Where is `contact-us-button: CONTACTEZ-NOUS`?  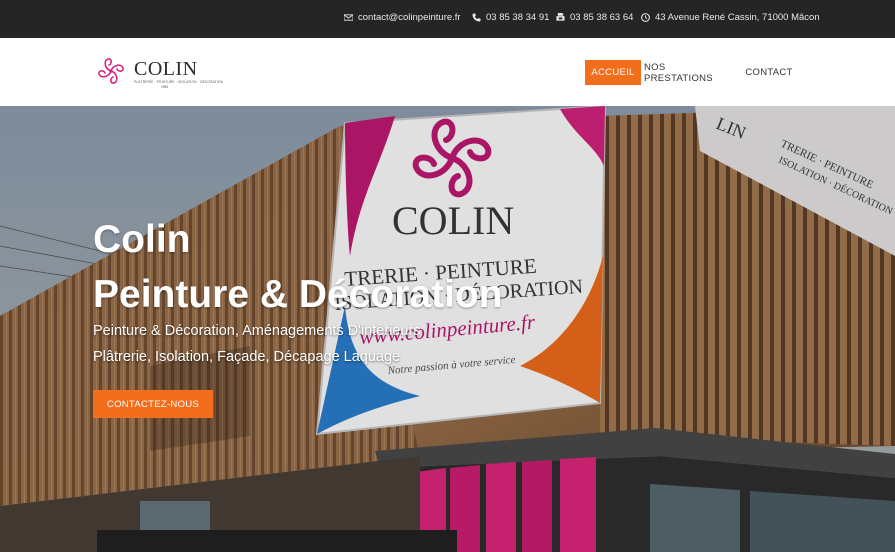
contact-us-button: CONTACTEZ-NOUS is located at coordinates (153, 404).